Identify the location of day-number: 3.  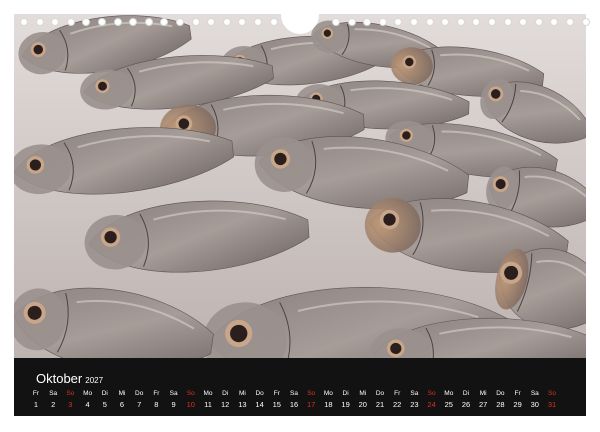
(70, 404).